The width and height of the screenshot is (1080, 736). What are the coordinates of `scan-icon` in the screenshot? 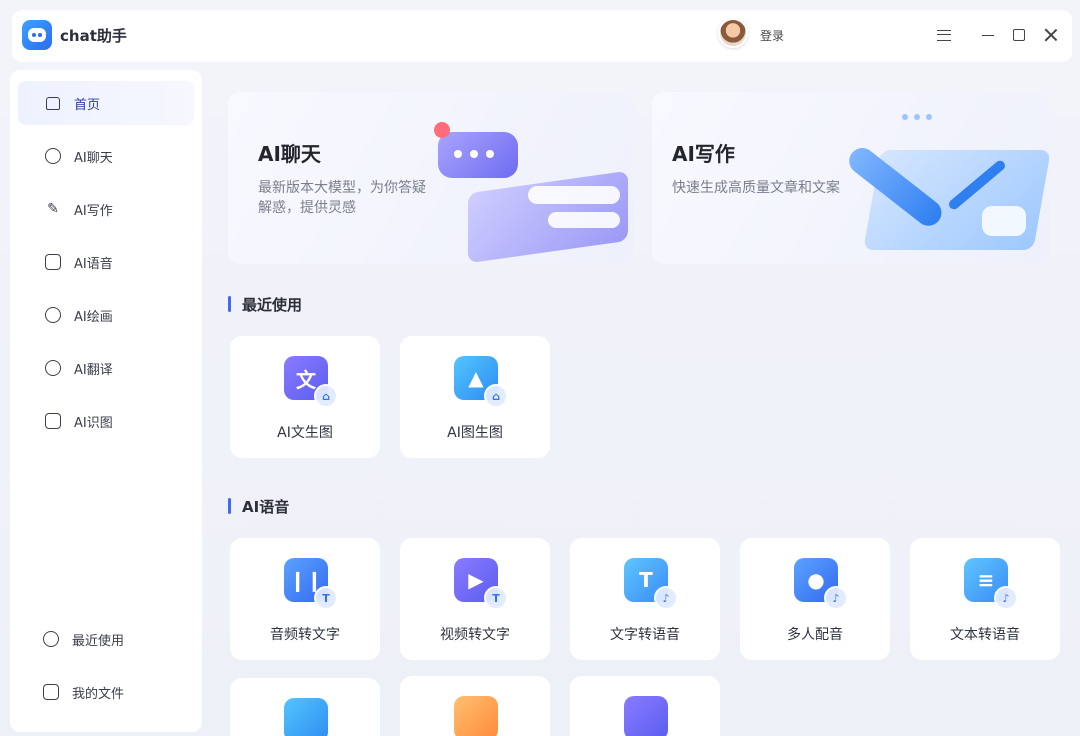 It's located at (53, 421).